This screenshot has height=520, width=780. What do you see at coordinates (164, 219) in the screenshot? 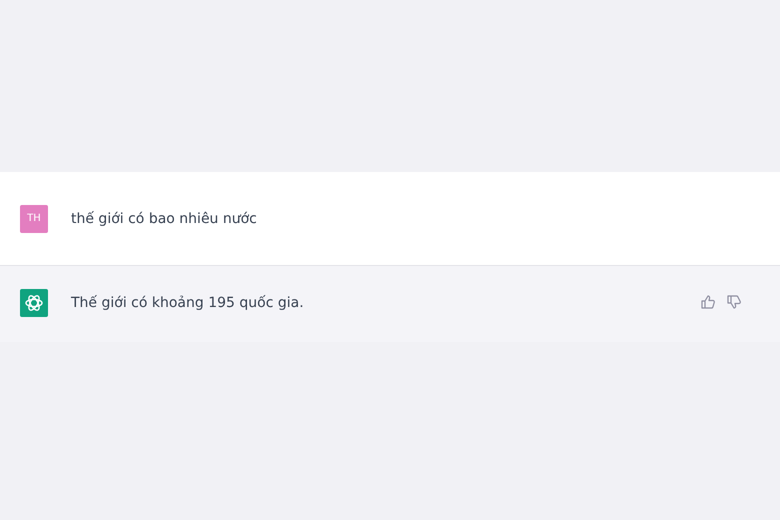
I see `message-text: thế giới có bao nhiêu nước` at bounding box center [164, 219].